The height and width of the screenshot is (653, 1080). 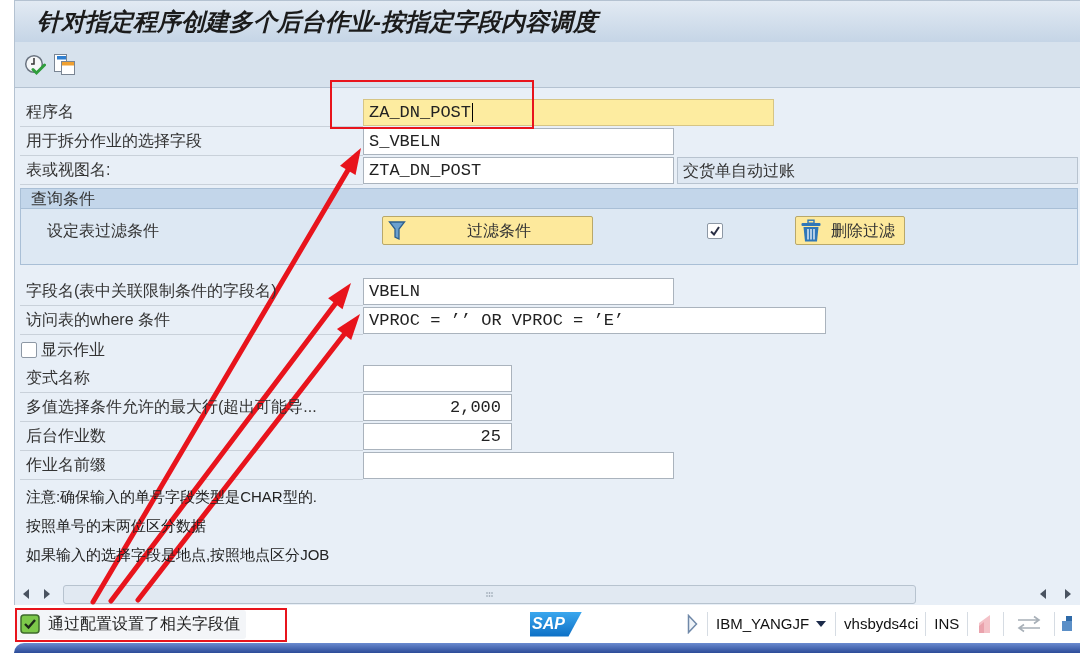 What do you see at coordinates (437, 436) in the screenshot?
I see `input-field: 25` at bounding box center [437, 436].